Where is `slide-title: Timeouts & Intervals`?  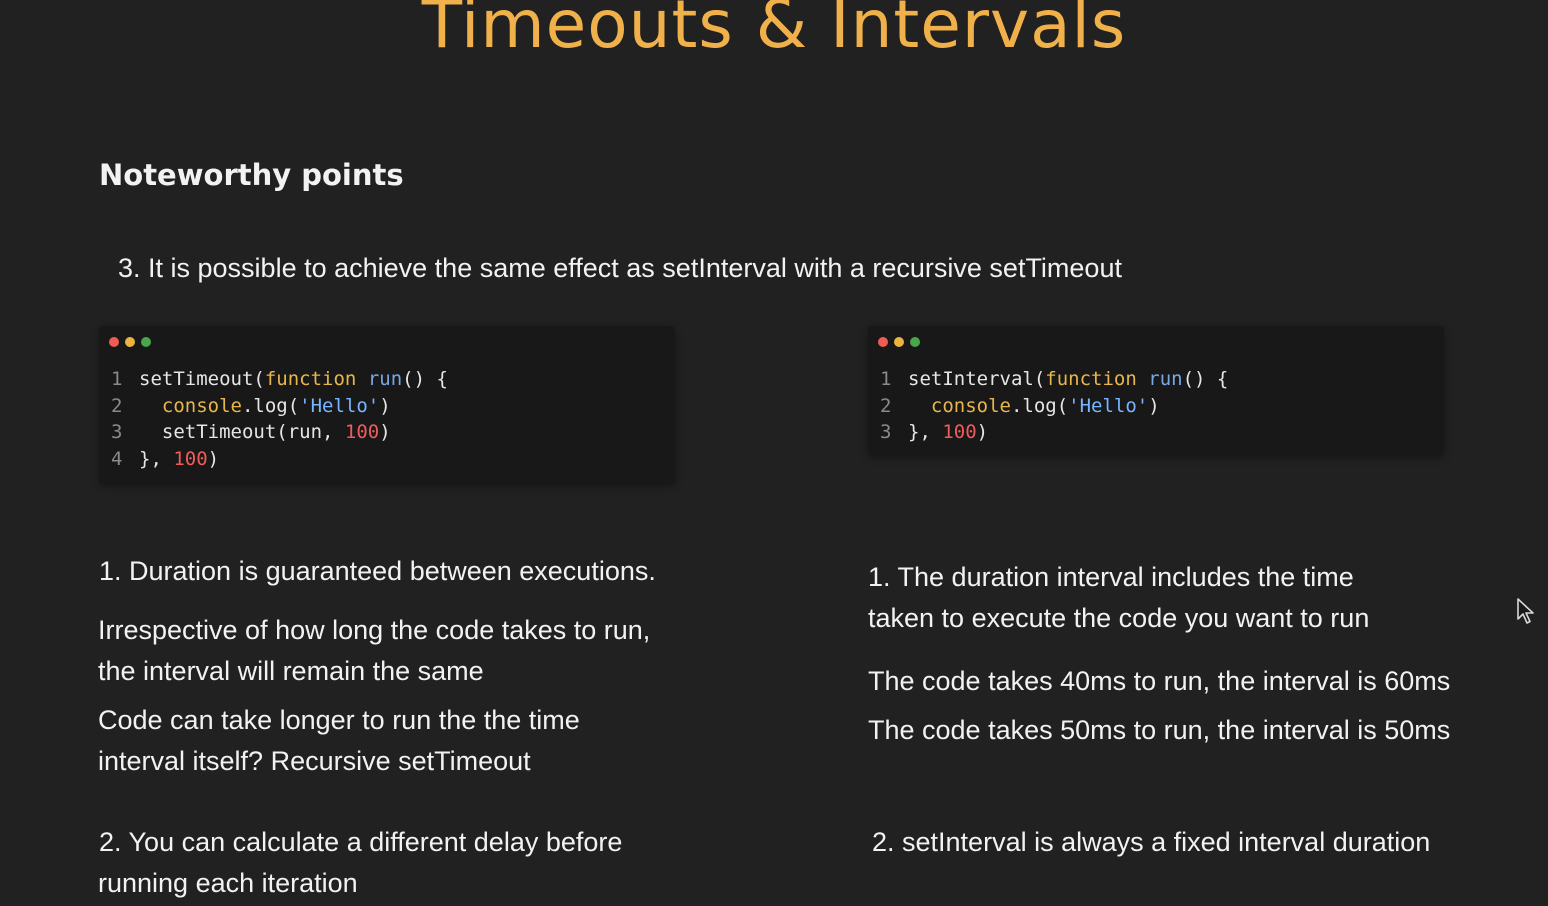 slide-title: Timeouts & Intervals is located at coordinates (774, 31).